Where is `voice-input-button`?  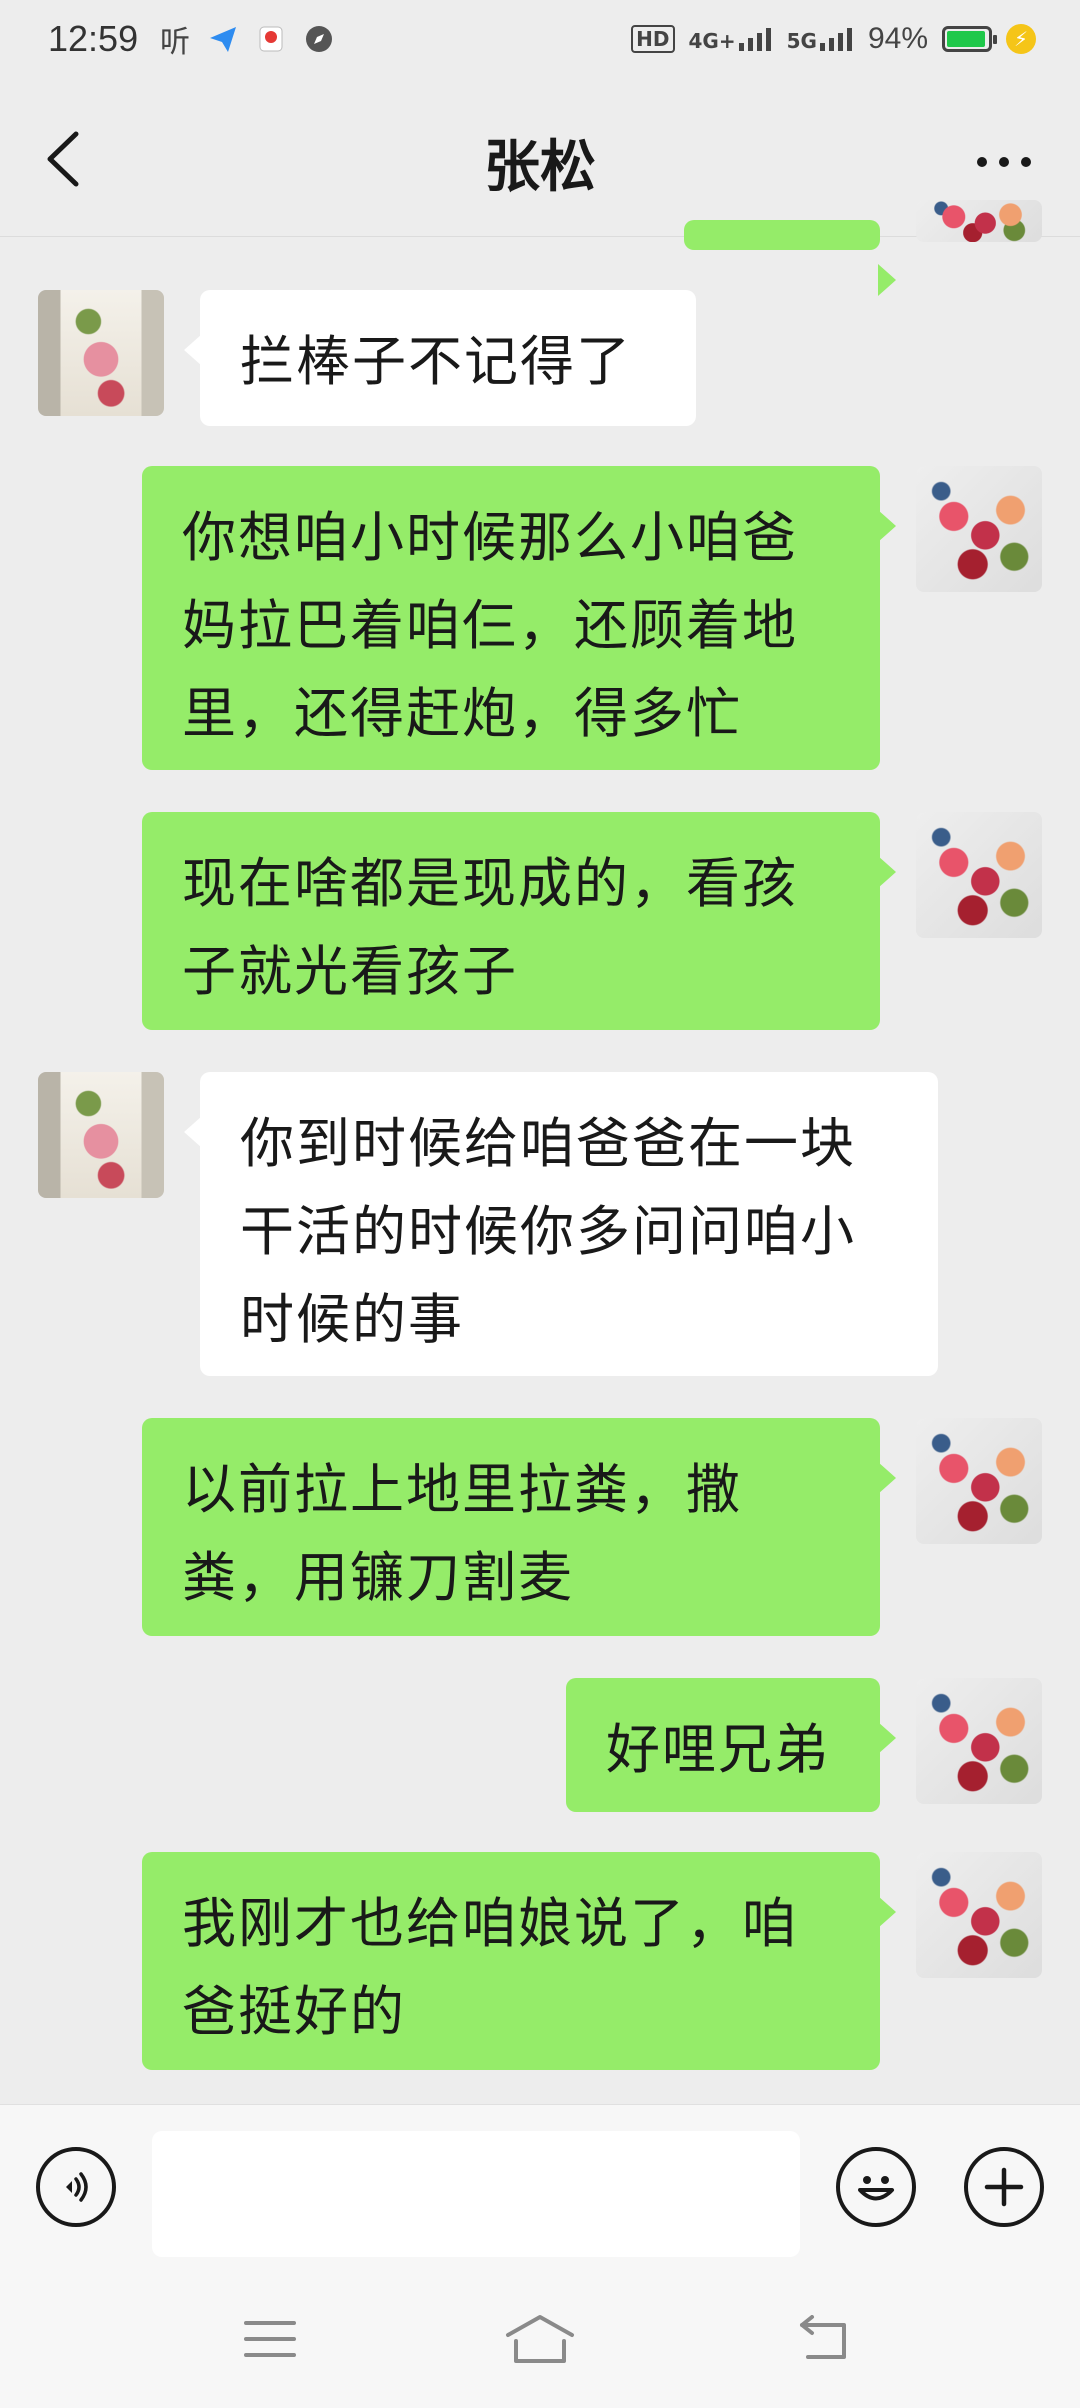
voice-input-button is located at coordinates (76, 2187).